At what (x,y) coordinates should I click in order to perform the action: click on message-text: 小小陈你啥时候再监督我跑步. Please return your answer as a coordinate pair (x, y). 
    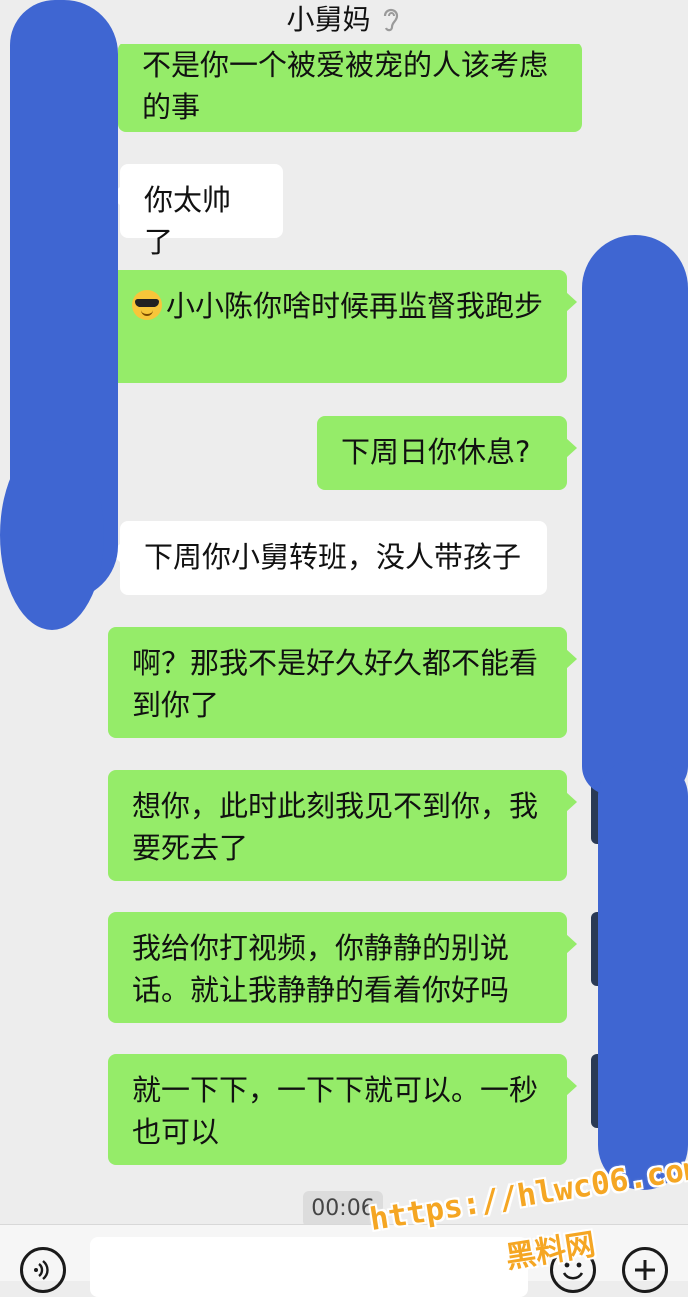
    Looking at the image, I should click on (355, 306).